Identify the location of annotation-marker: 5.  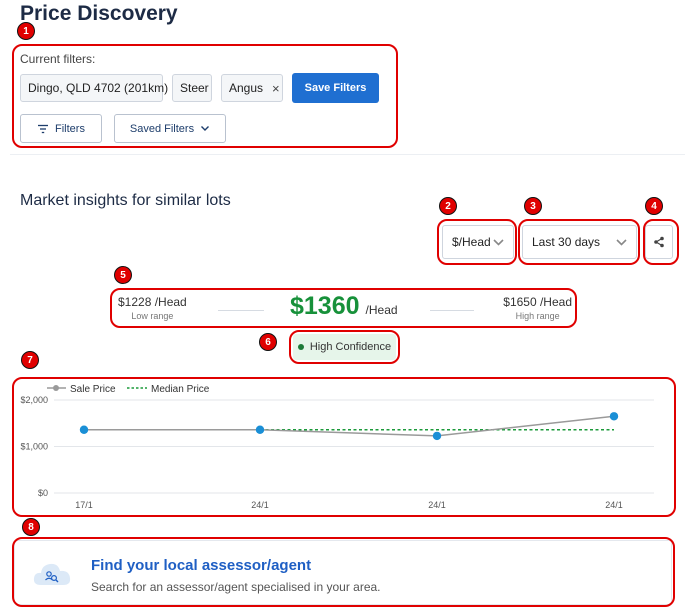
(123, 275).